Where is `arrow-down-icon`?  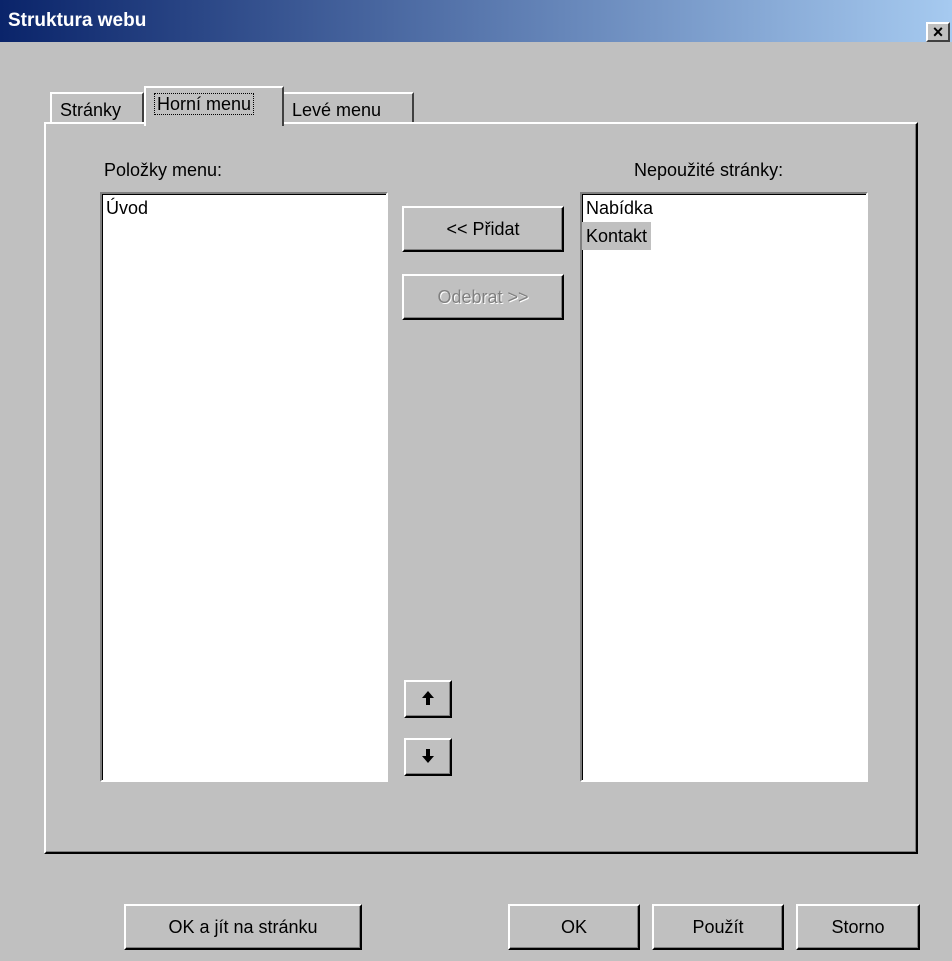
arrow-down-icon is located at coordinates (428, 757).